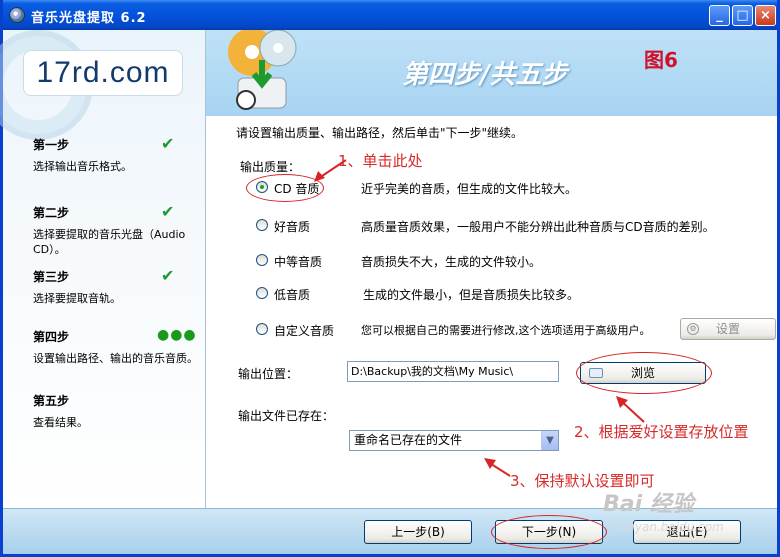  What do you see at coordinates (89, 18) in the screenshot?
I see `window-title: 音乐光盘提取 6.2` at bounding box center [89, 18].